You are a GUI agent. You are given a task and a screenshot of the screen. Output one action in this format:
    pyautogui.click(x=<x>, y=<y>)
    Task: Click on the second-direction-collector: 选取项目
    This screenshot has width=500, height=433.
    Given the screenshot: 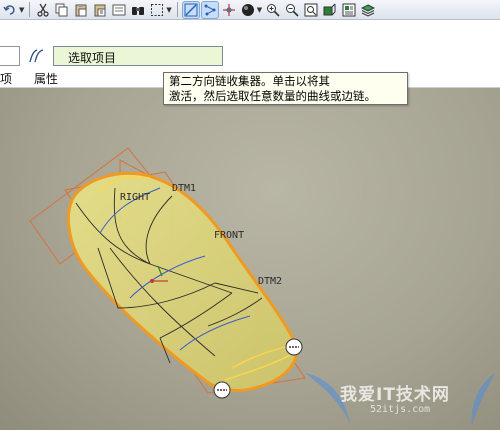 What is the action you would take?
    pyautogui.click(x=138, y=56)
    